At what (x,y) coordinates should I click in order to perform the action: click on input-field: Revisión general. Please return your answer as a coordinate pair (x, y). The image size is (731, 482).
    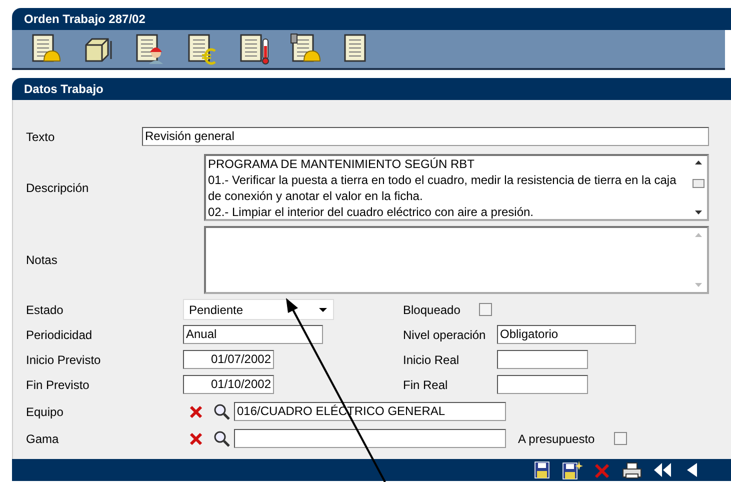
    Looking at the image, I should click on (425, 136).